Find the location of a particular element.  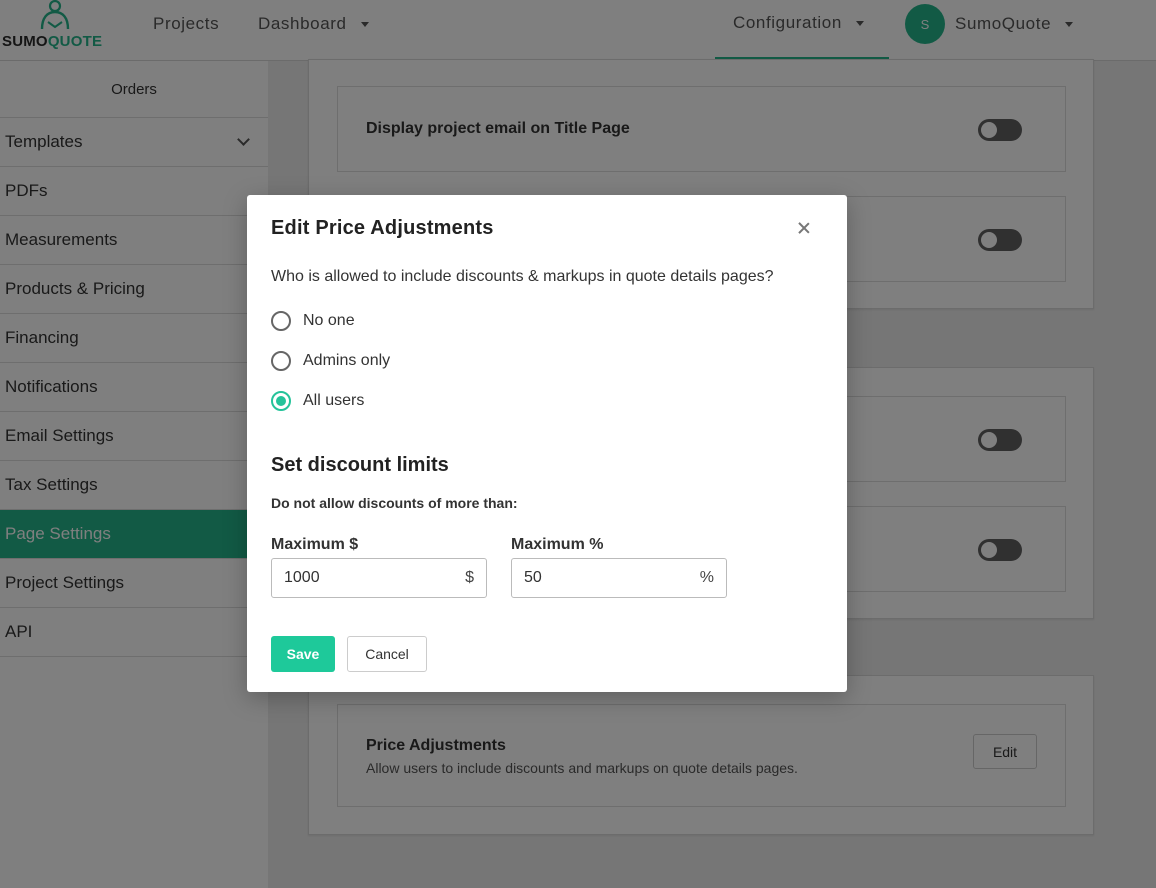

max-dollar-value: 1000 is located at coordinates (302, 577).